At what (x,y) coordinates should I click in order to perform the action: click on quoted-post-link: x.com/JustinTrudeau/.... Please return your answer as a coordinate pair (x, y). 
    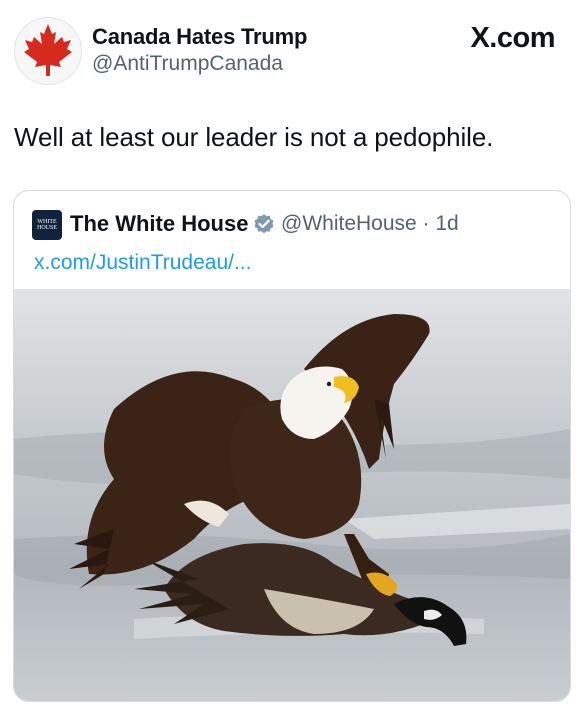
    Looking at the image, I should click on (142, 263).